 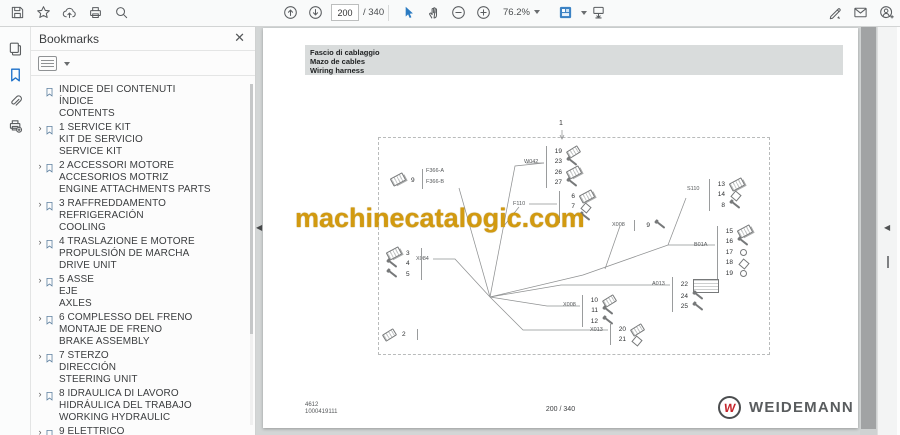 What do you see at coordinates (531, 162) in the screenshot?
I see `connector-label: W042` at bounding box center [531, 162].